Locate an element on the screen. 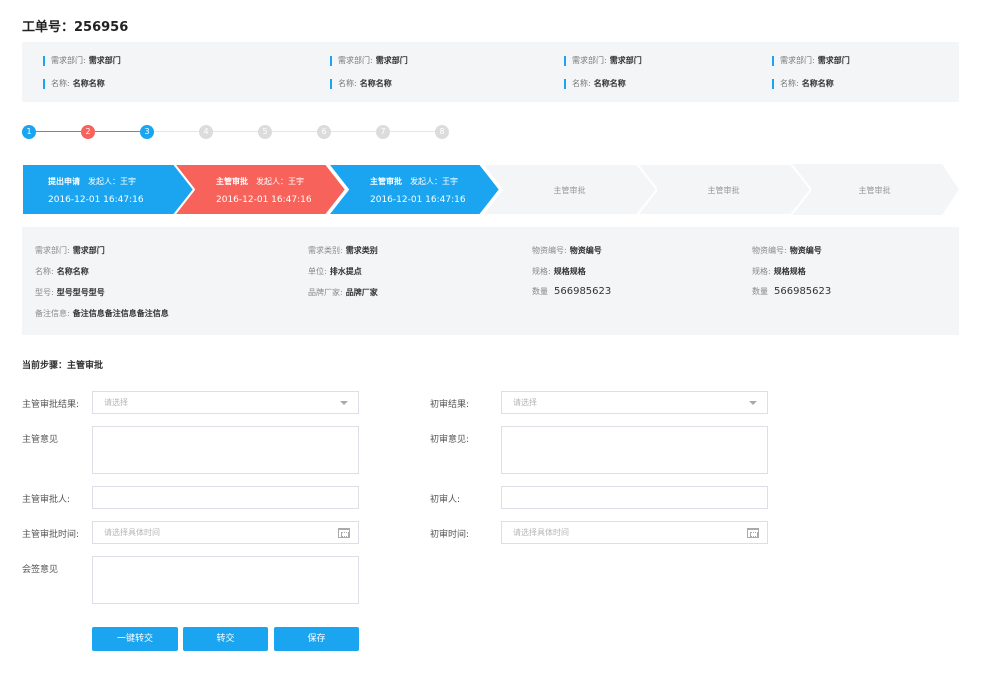 The height and width of the screenshot is (675, 1000). detail-category: 需求类别 is located at coordinates (343, 250).